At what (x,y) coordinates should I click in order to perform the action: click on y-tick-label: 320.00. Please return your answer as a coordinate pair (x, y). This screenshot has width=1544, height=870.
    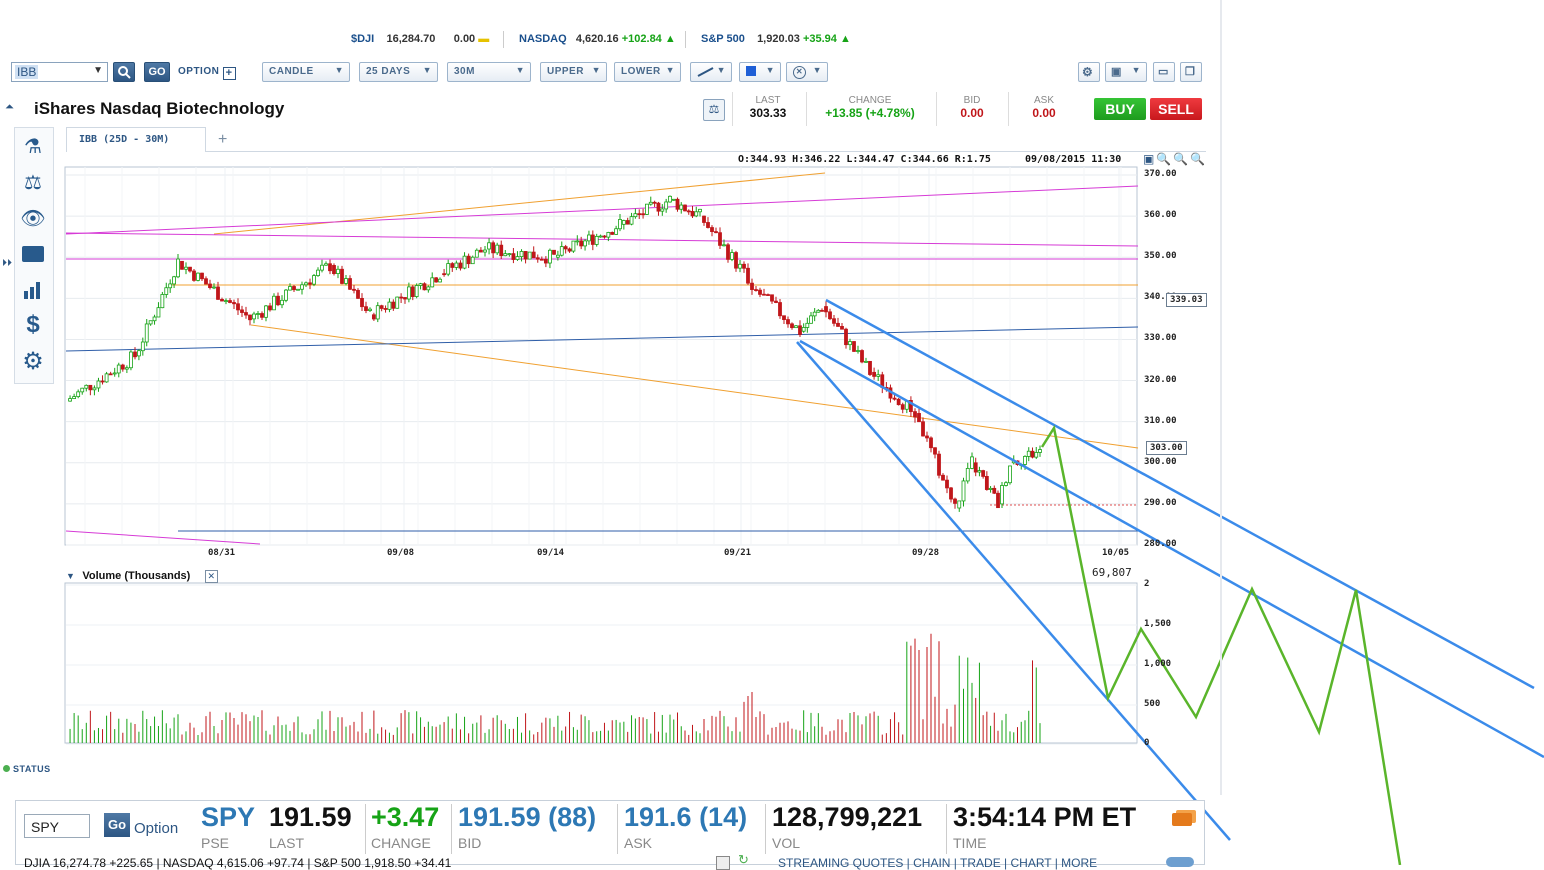
    Looking at the image, I should click on (1160, 379).